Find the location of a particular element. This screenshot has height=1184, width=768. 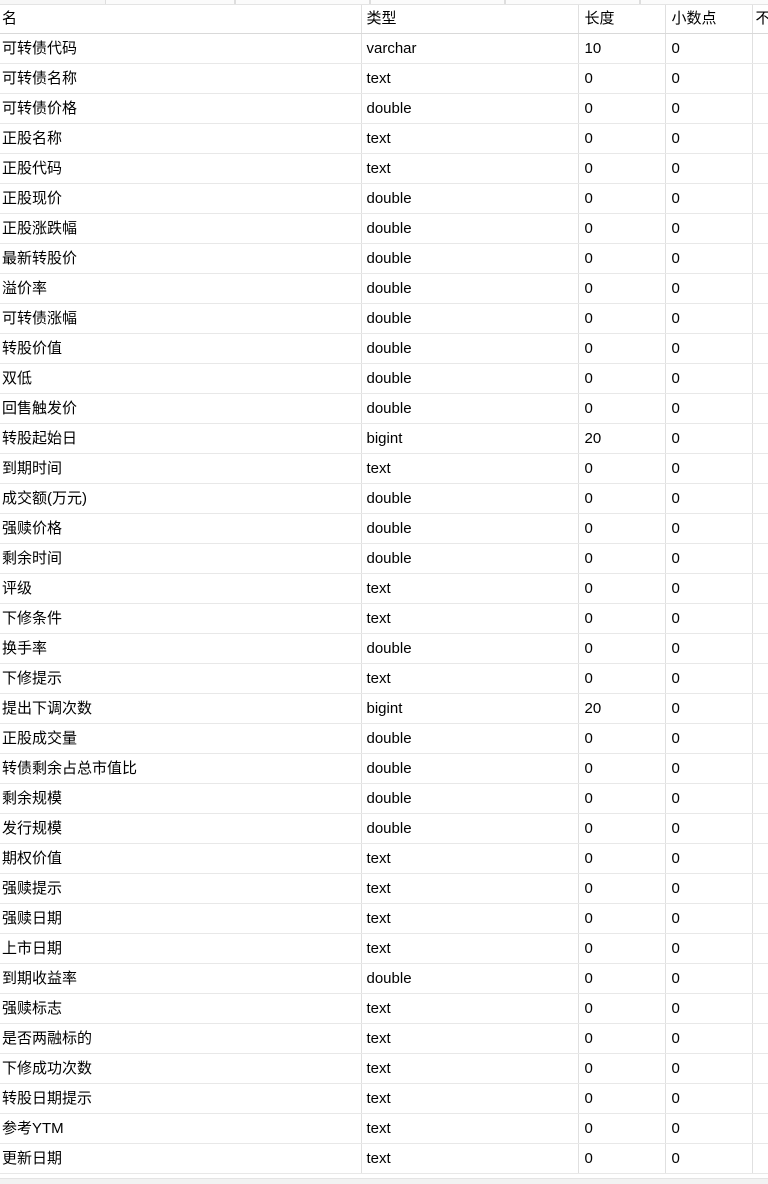

cell-column-name: 强赎价格 is located at coordinates (181, 528).